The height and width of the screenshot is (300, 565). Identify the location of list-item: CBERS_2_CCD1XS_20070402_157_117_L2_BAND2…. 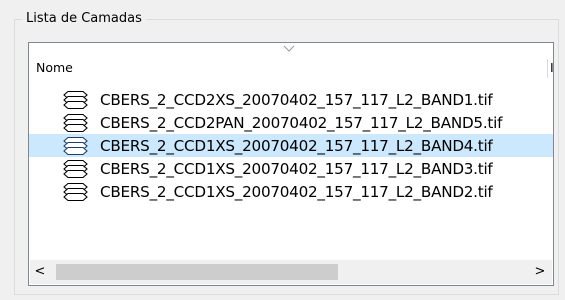
(291, 191).